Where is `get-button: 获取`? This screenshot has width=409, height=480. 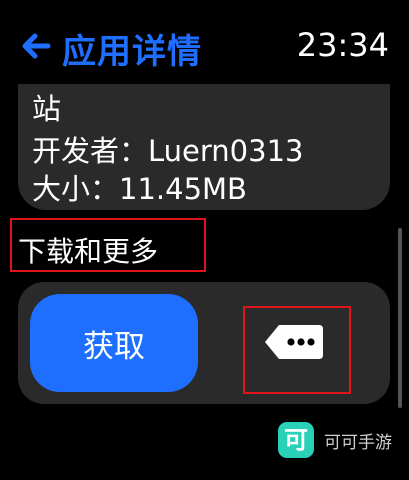 get-button: 获取 is located at coordinates (114, 343).